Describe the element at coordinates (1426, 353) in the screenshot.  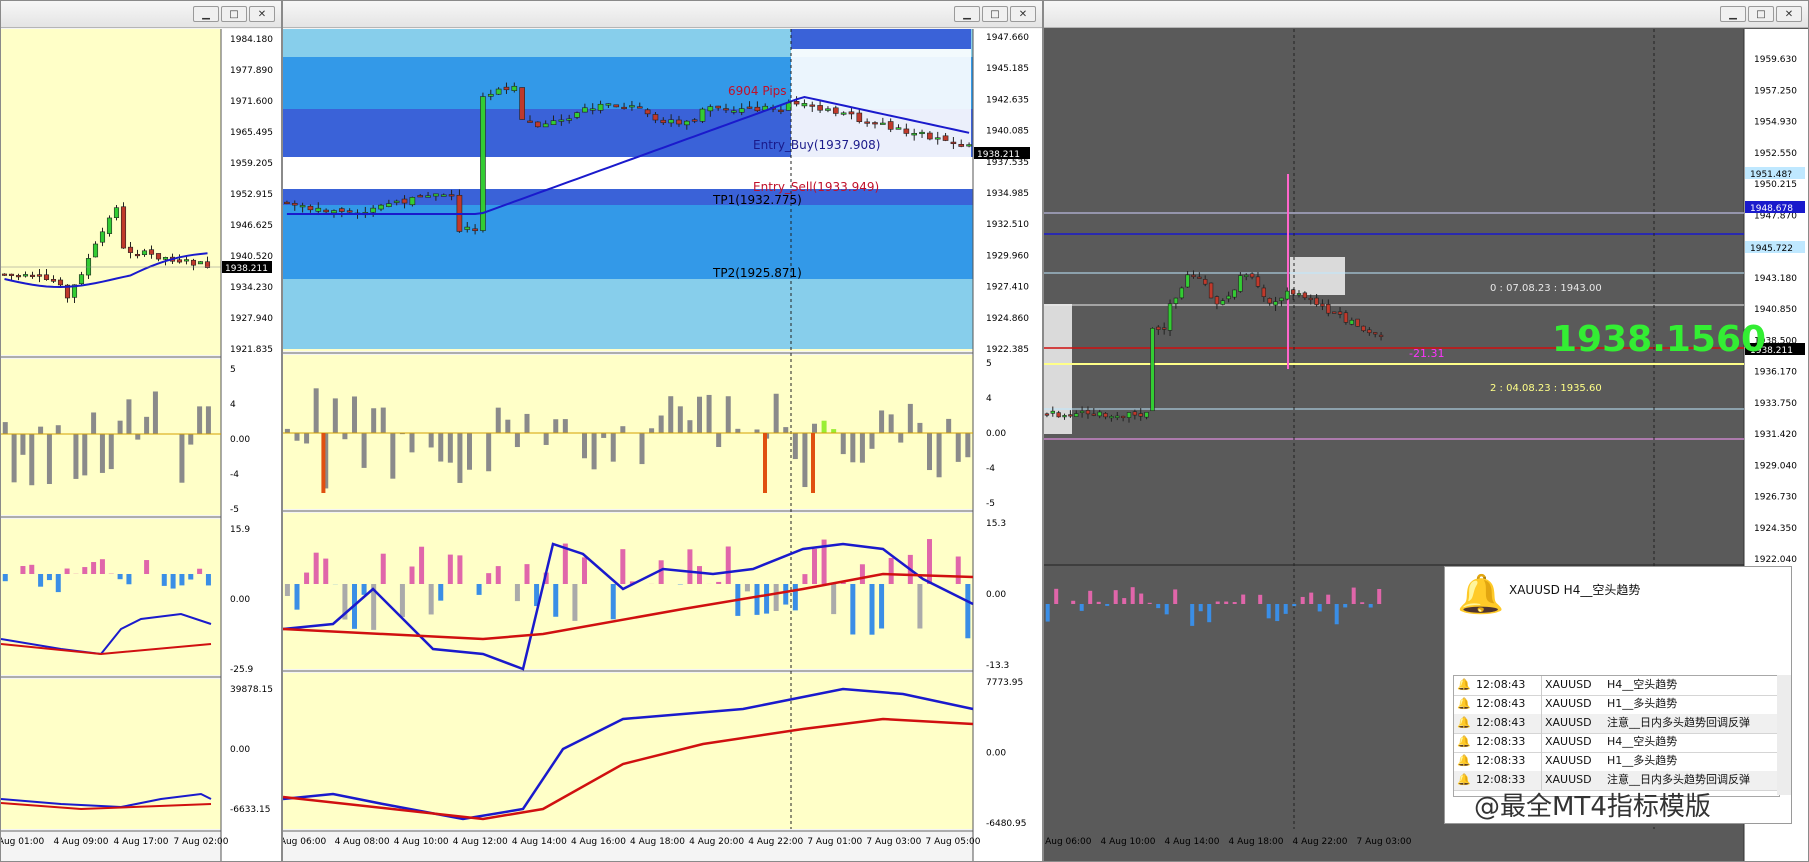
I see `pips-annotation: -21.31` at that location.